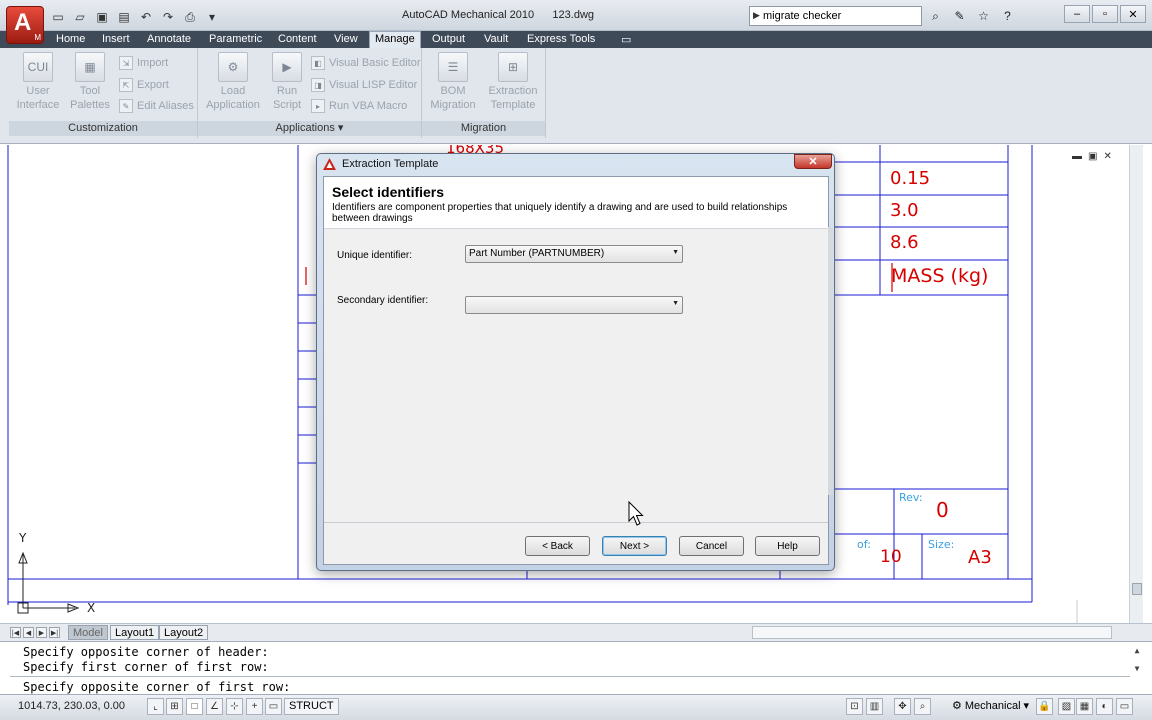  What do you see at coordinates (1124, 706) in the screenshot?
I see `clean-screen-icon: ▭` at bounding box center [1124, 706].